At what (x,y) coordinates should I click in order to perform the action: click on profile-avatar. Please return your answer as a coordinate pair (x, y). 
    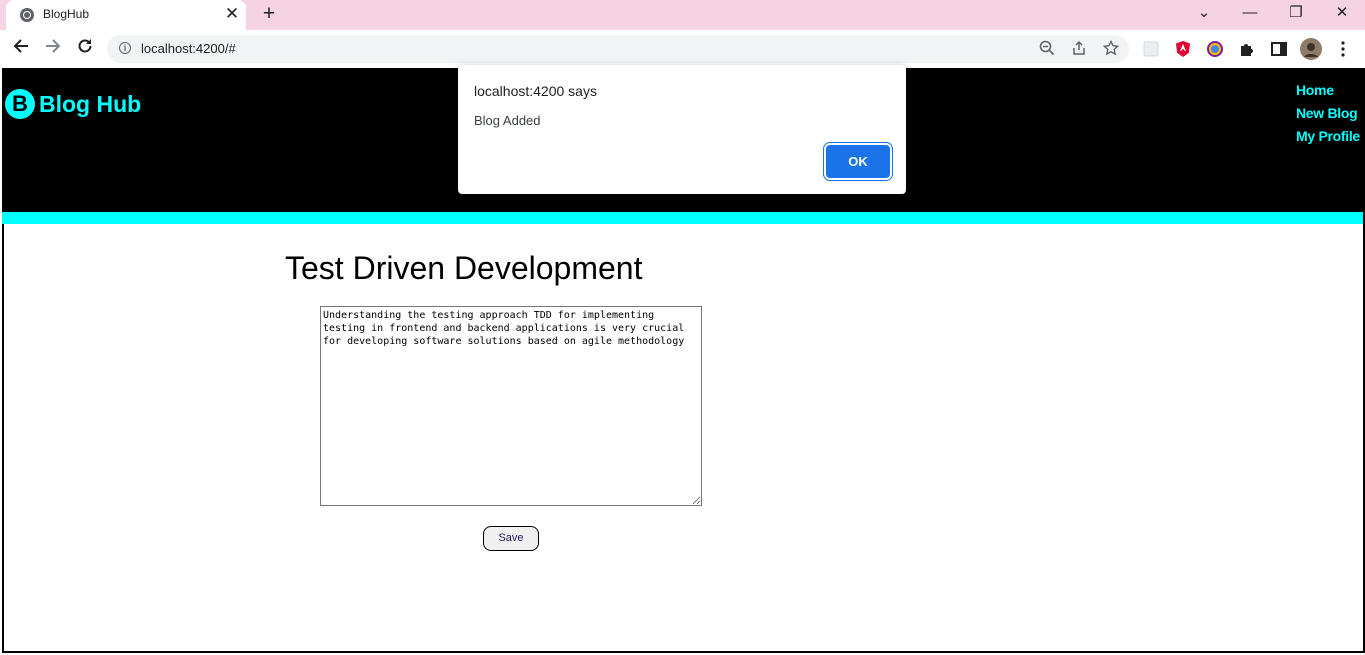
    Looking at the image, I should click on (1311, 49).